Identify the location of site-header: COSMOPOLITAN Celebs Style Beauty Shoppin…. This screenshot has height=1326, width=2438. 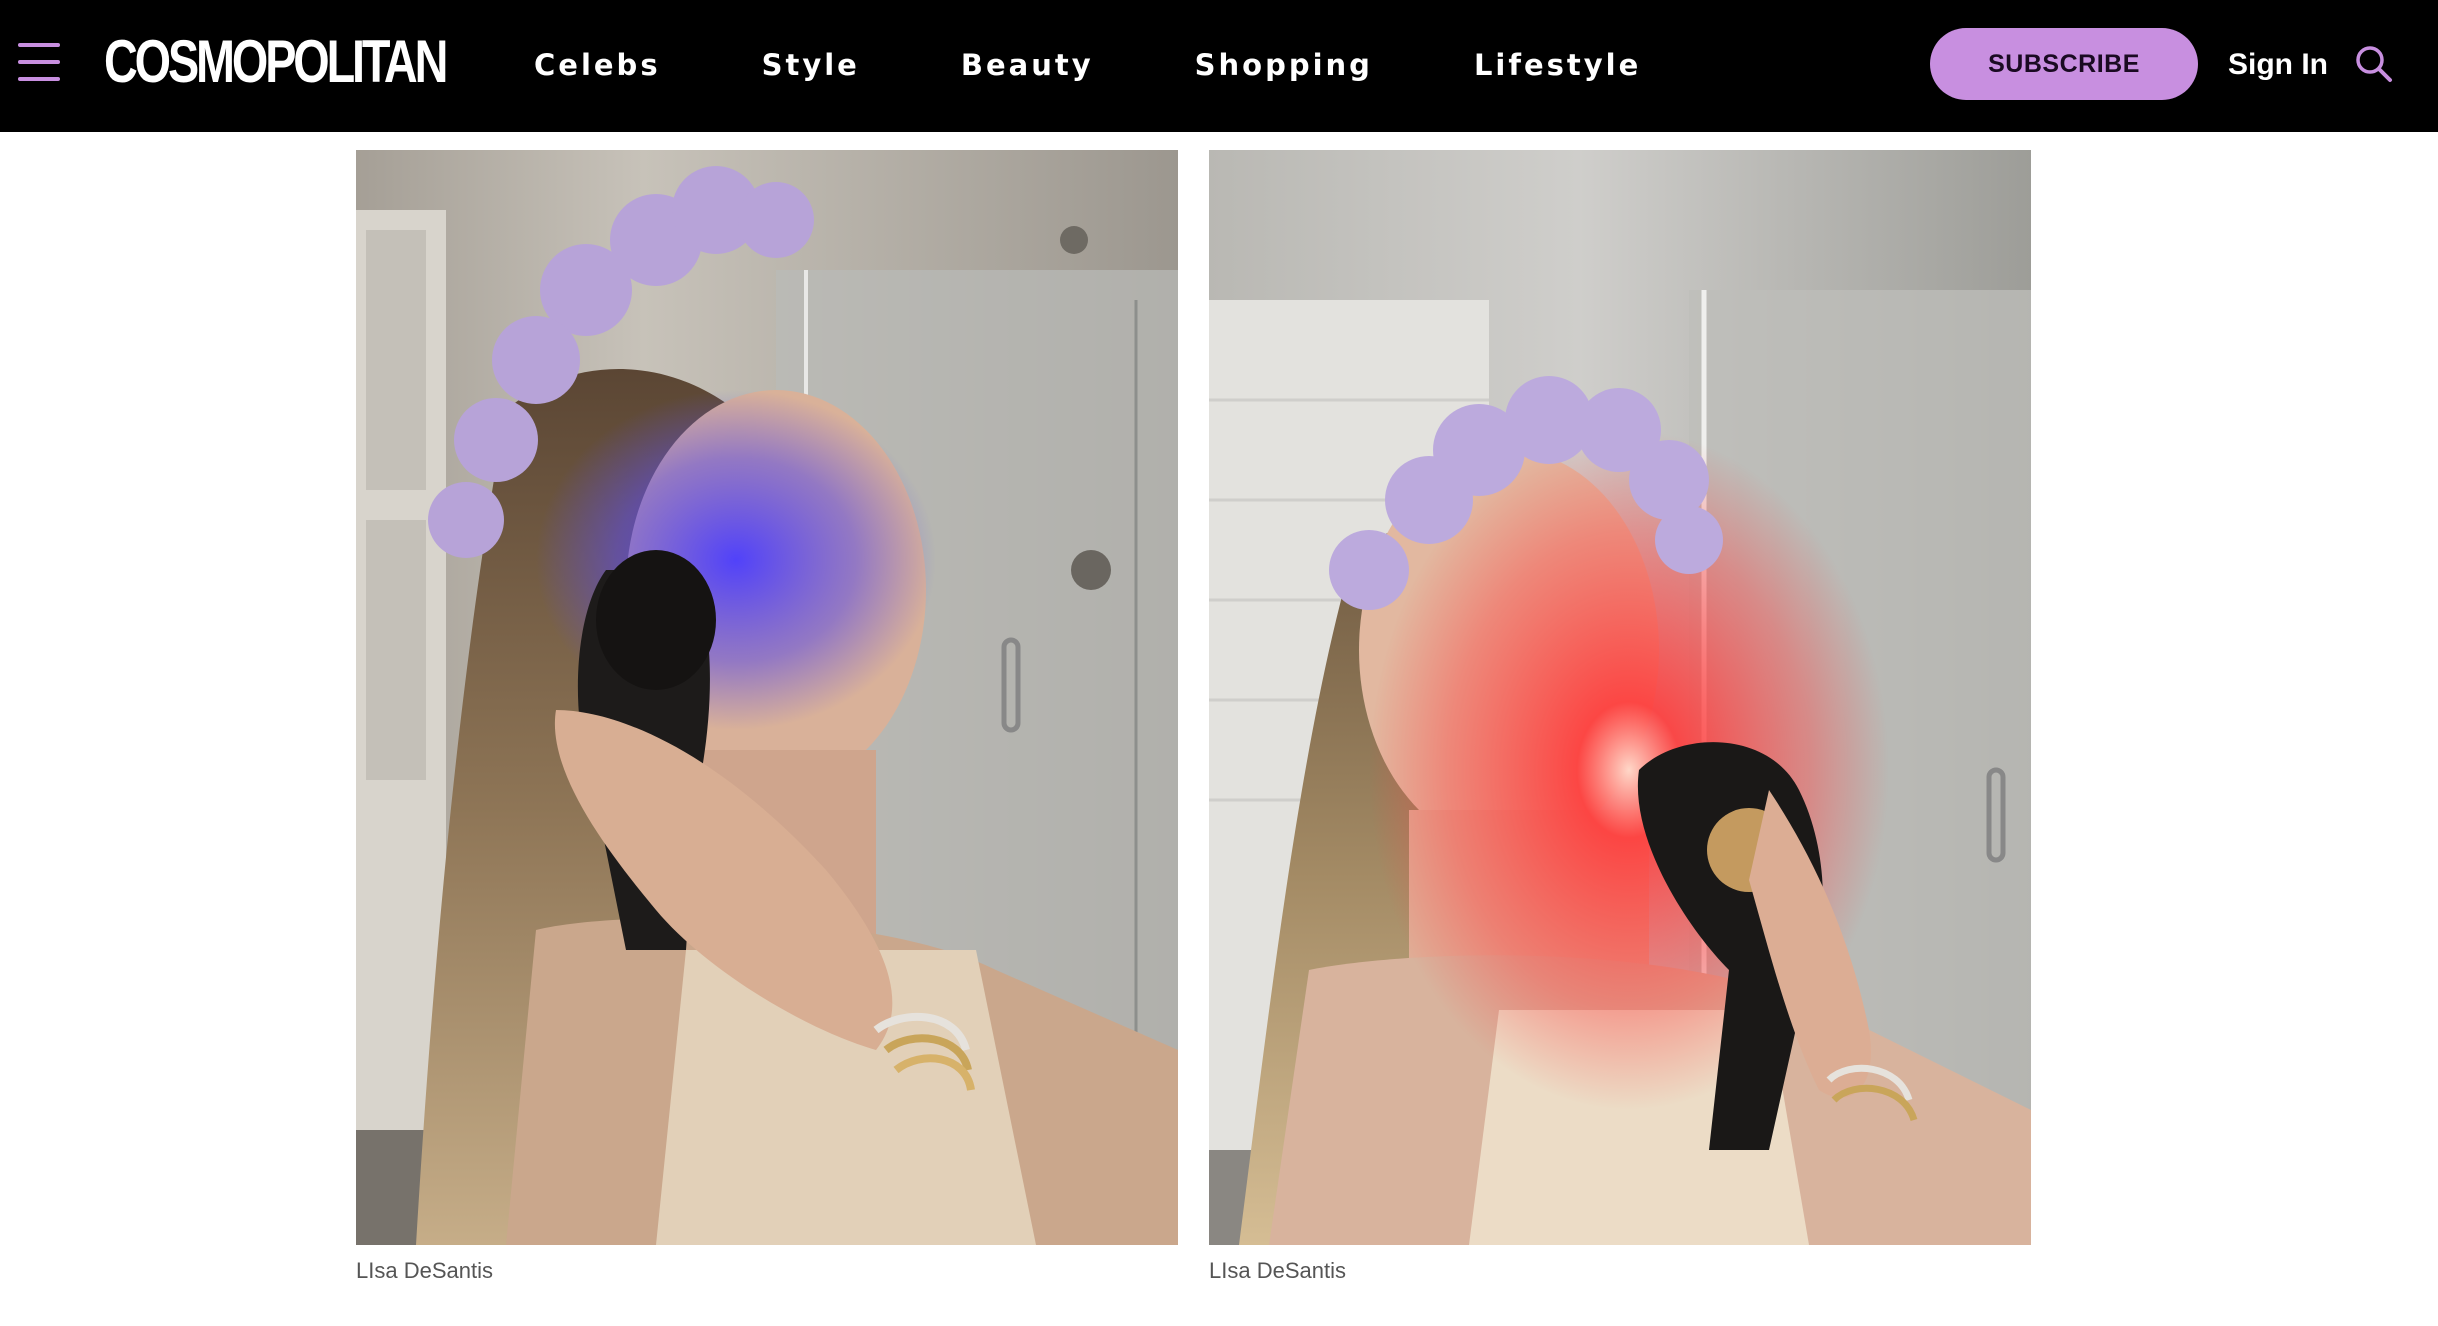
(1219, 66).